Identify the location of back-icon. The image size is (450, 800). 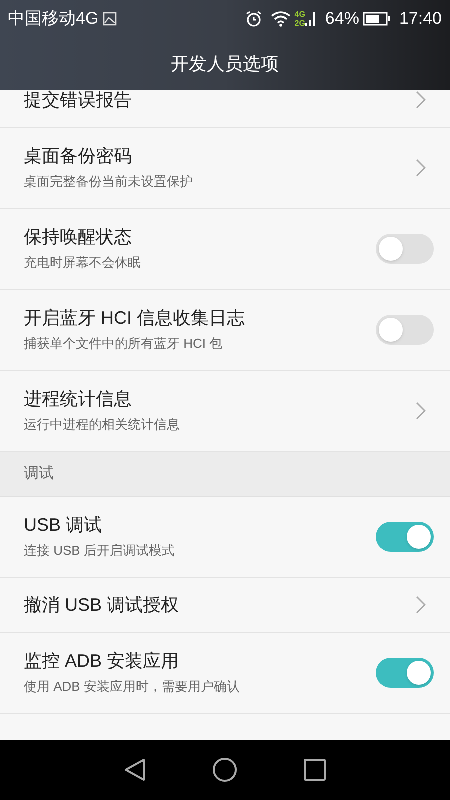
(135, 770).